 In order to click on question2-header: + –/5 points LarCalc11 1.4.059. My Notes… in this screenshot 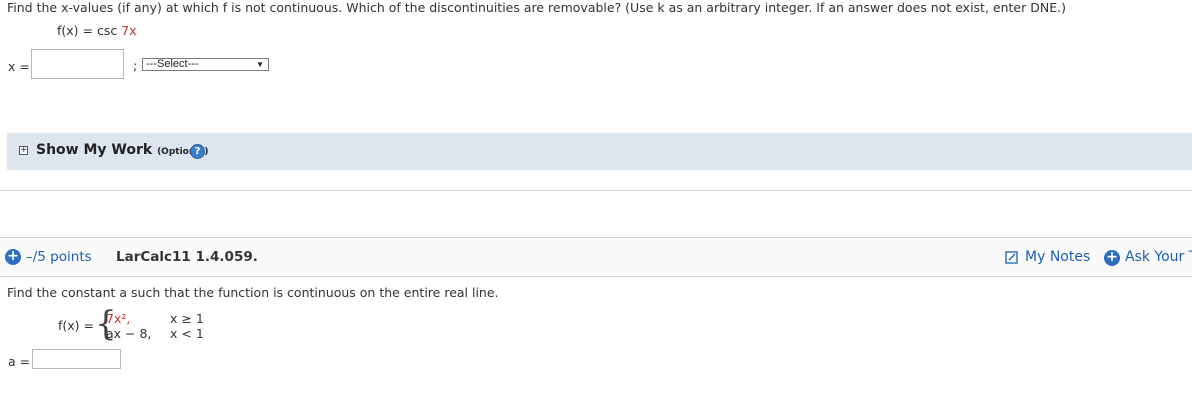, I will do `click(596, 257)`.